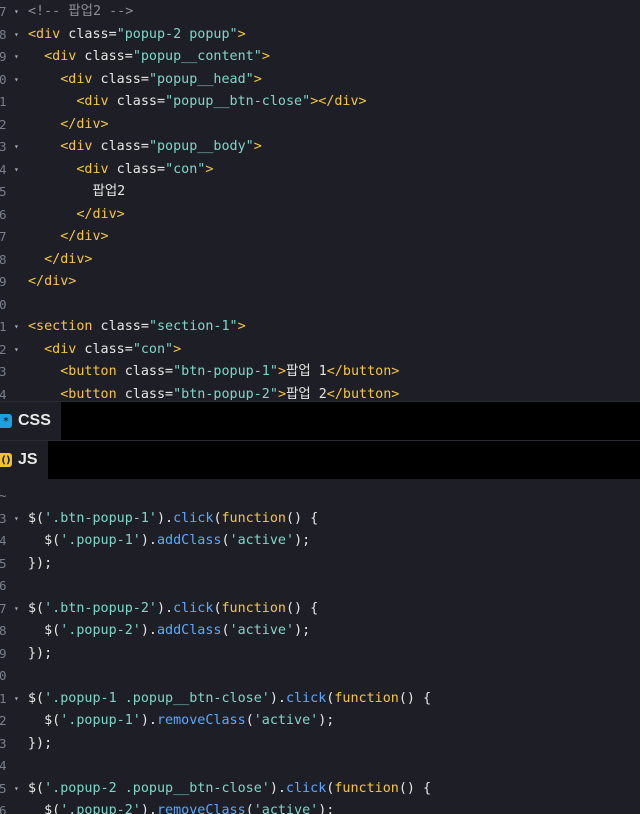  Describe the element at coordinates (320, 766) in the screenshot. I see `code-line: 4` at that location.